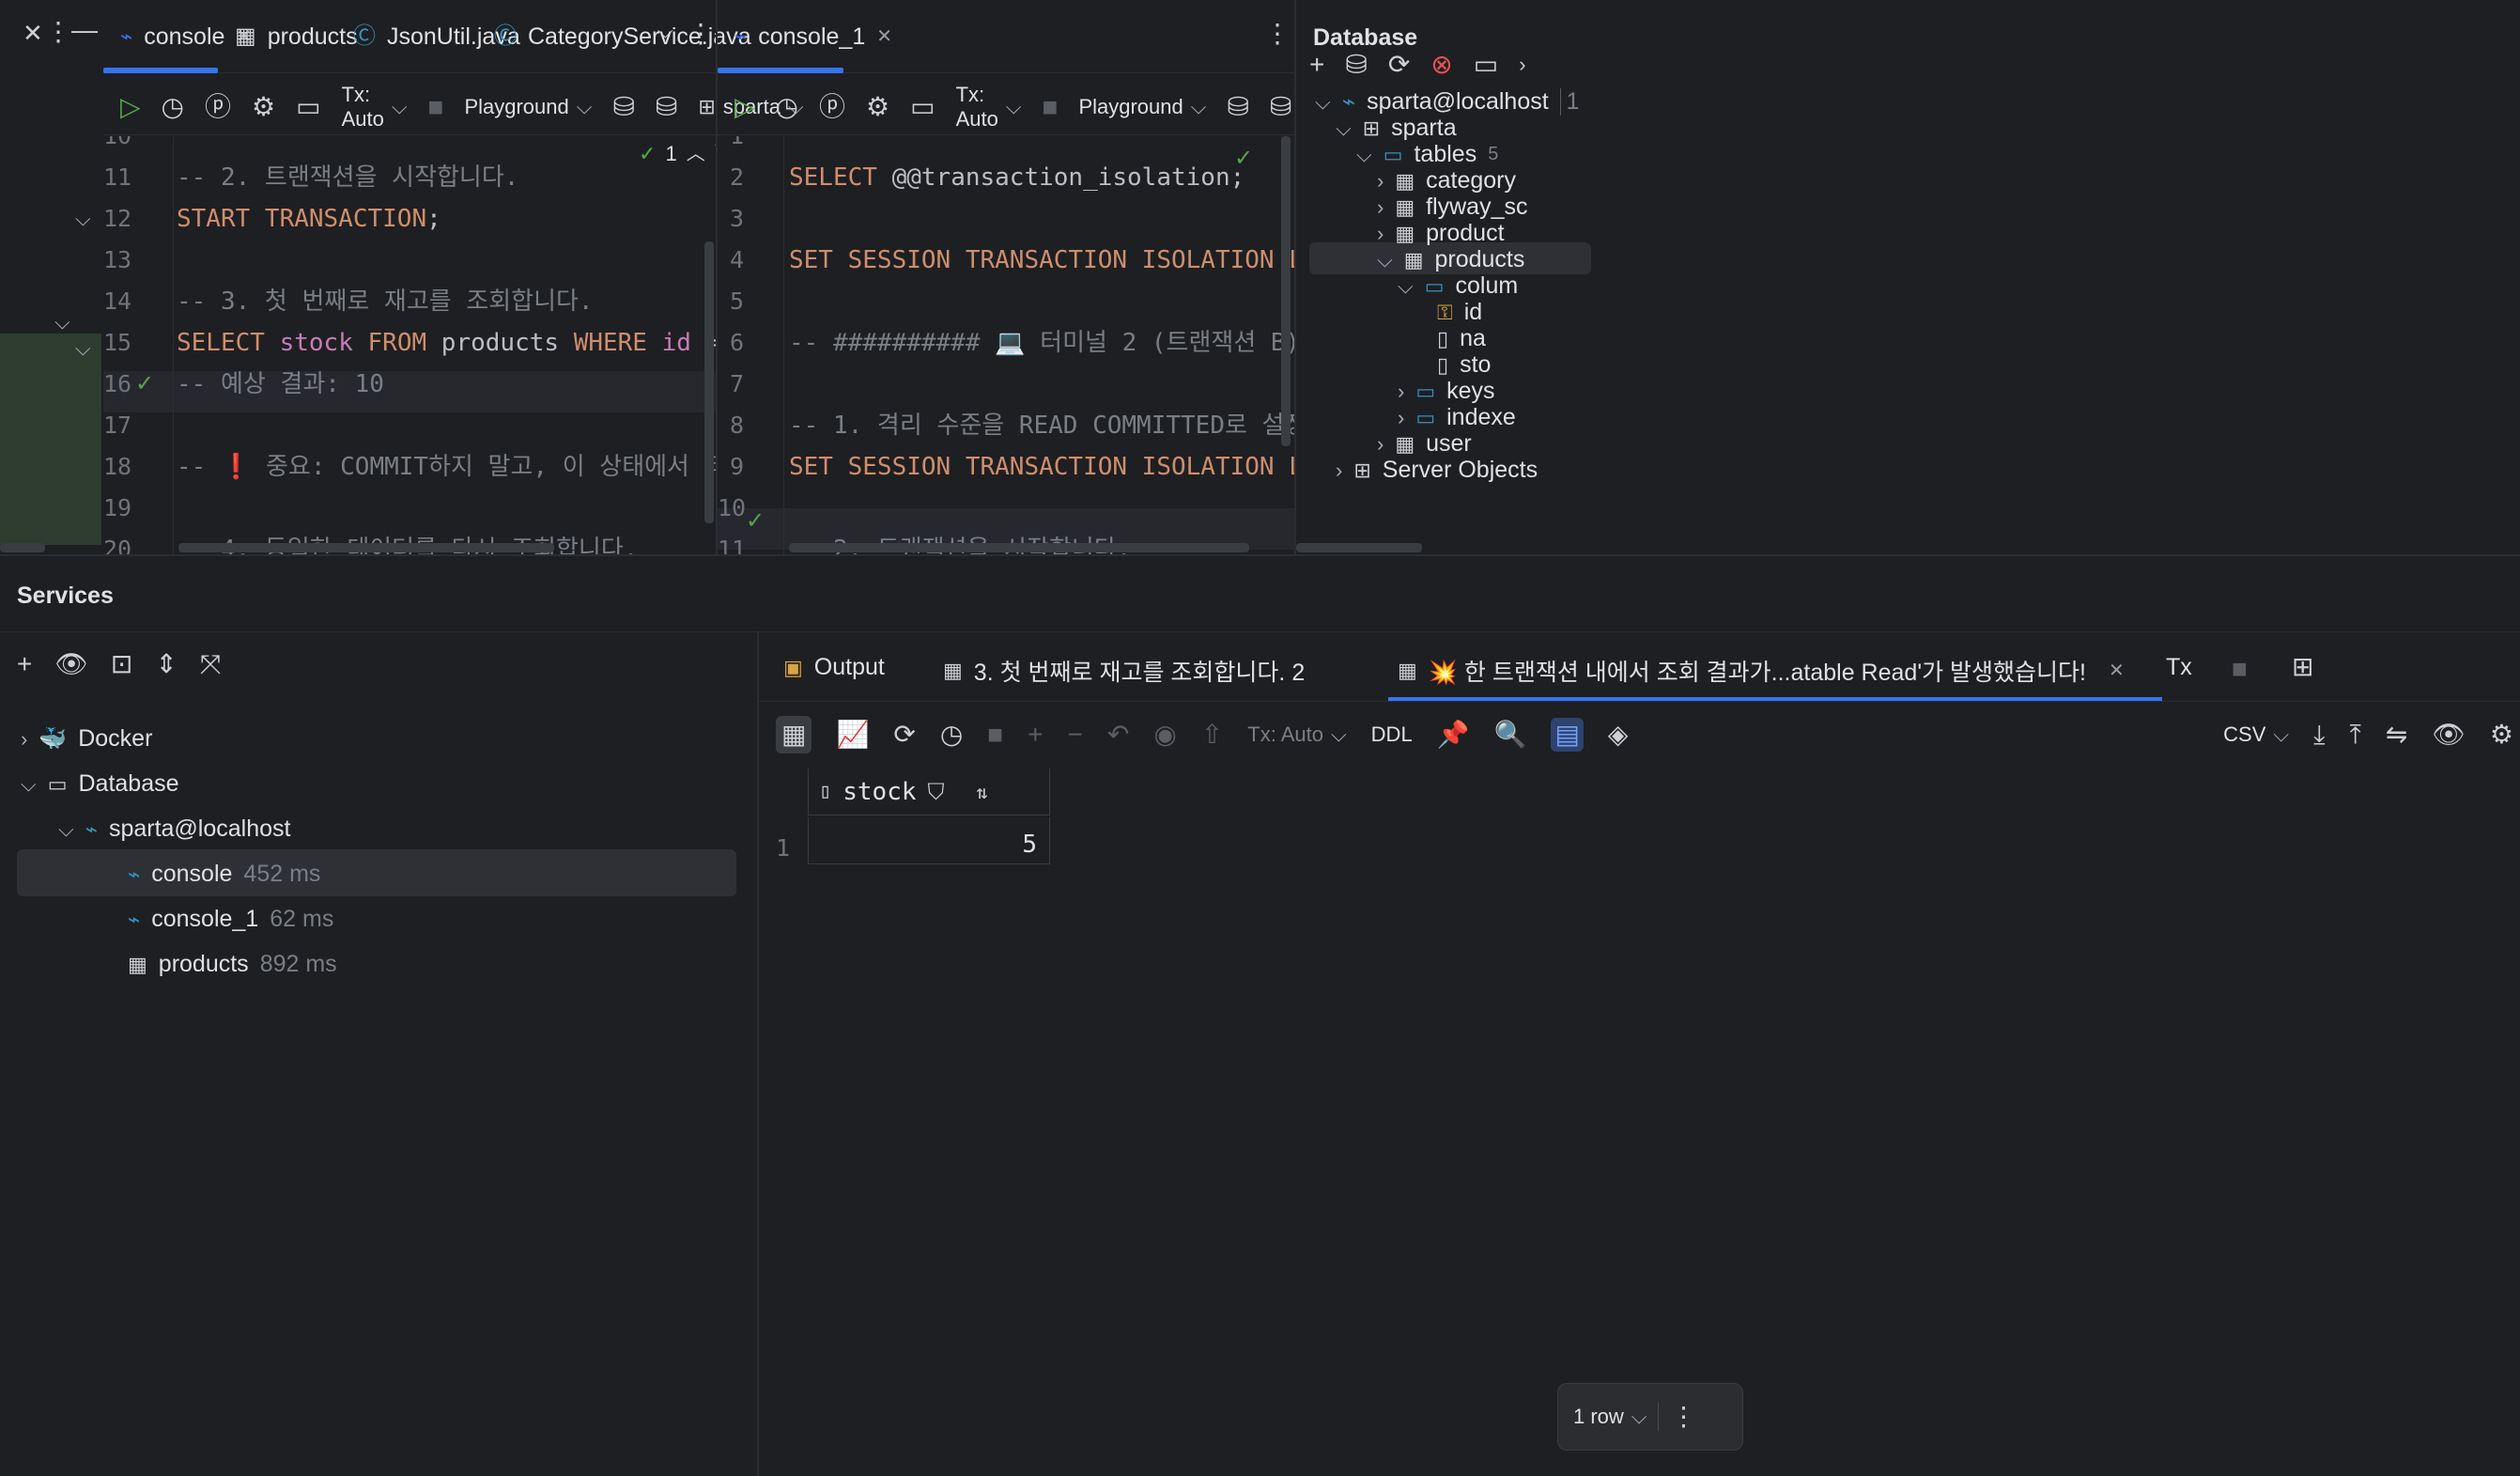 Image resolution: width=2520 pixels, height=1476 pixels. I want to click on new-group-icon: ⊡, so click(122, 664).